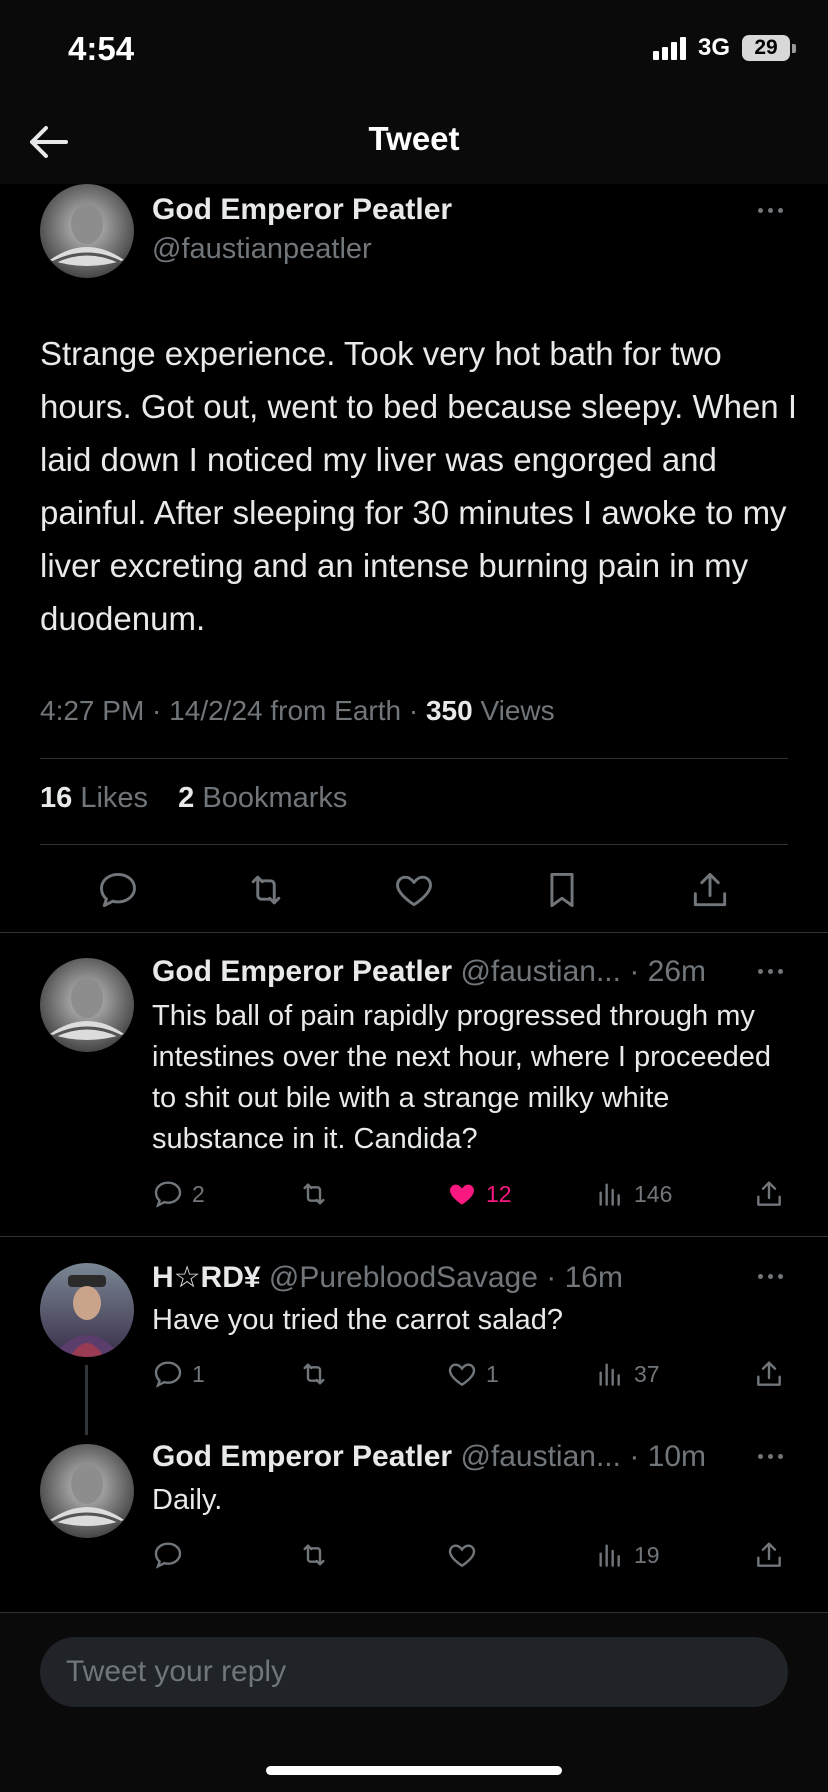  I want to click on author-name: God Emperor Peatler, so click(302, 210).